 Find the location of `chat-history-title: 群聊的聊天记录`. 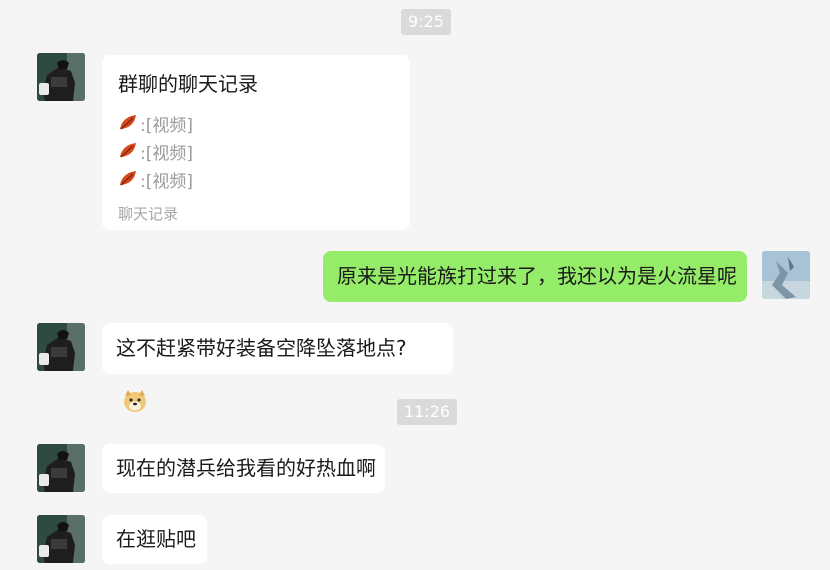

chat-history-title: 群聊的聊天记录 is located at coordinates (188, 84).